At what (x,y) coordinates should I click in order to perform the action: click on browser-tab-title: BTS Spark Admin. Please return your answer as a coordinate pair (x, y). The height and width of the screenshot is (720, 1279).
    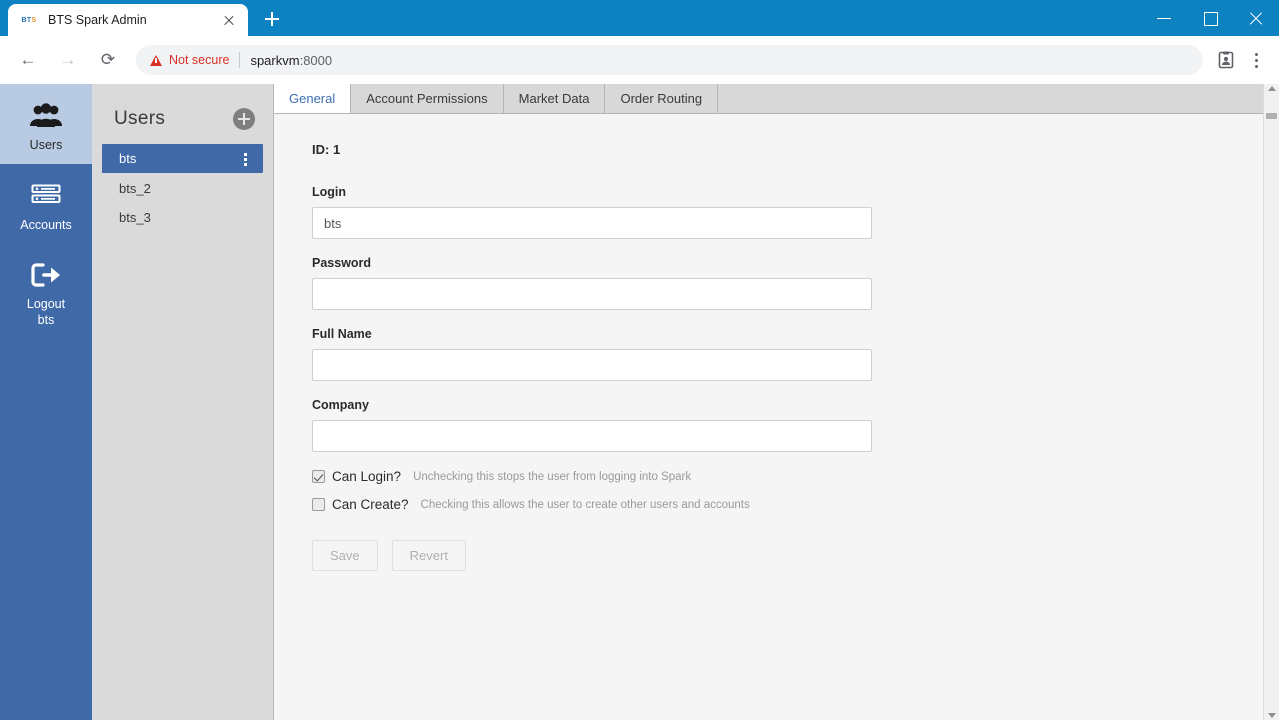
    Looking at the image, I should click on (97, 20).